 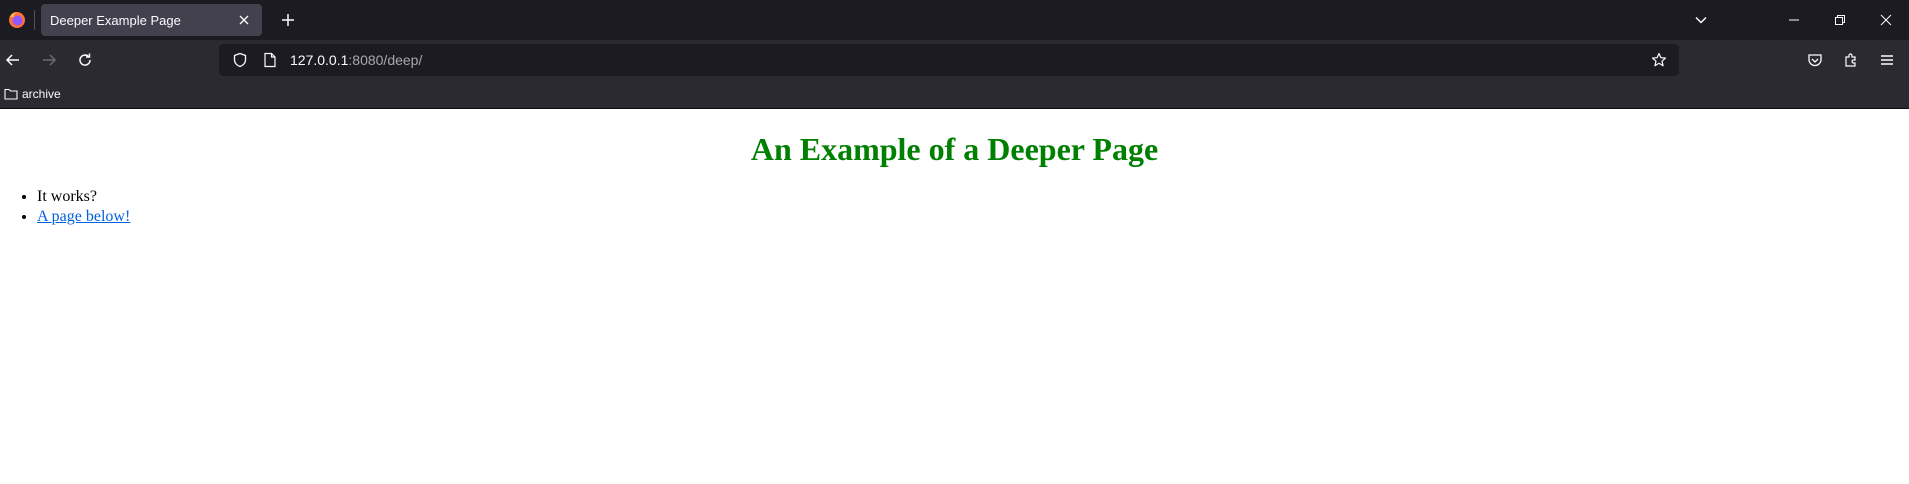 What do you see at coordinates (115, 20) in the screenshot?
I see `tab-title: Deeper Example Page` at bounding box center [115, 20].